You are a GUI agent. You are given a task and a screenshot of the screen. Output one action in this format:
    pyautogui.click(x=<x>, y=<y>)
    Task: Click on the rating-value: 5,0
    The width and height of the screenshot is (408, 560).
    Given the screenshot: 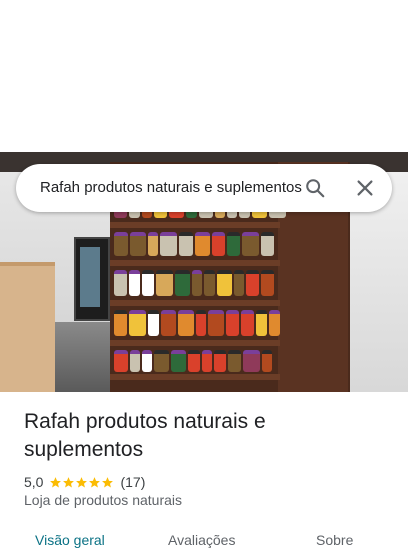 What is the action you would take?
    pyautogui.click(x=34, y=482)
    